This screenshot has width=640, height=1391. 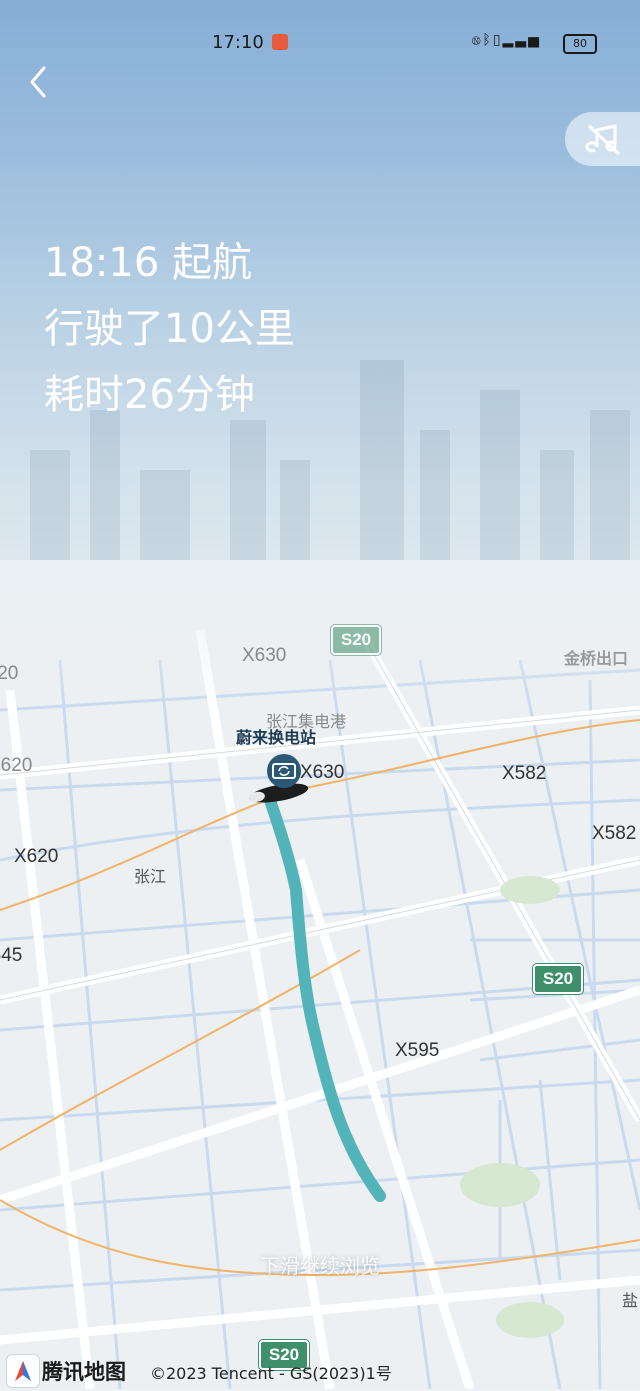 I want to click on road-label-x620: X620, so click(x=36, y=856).